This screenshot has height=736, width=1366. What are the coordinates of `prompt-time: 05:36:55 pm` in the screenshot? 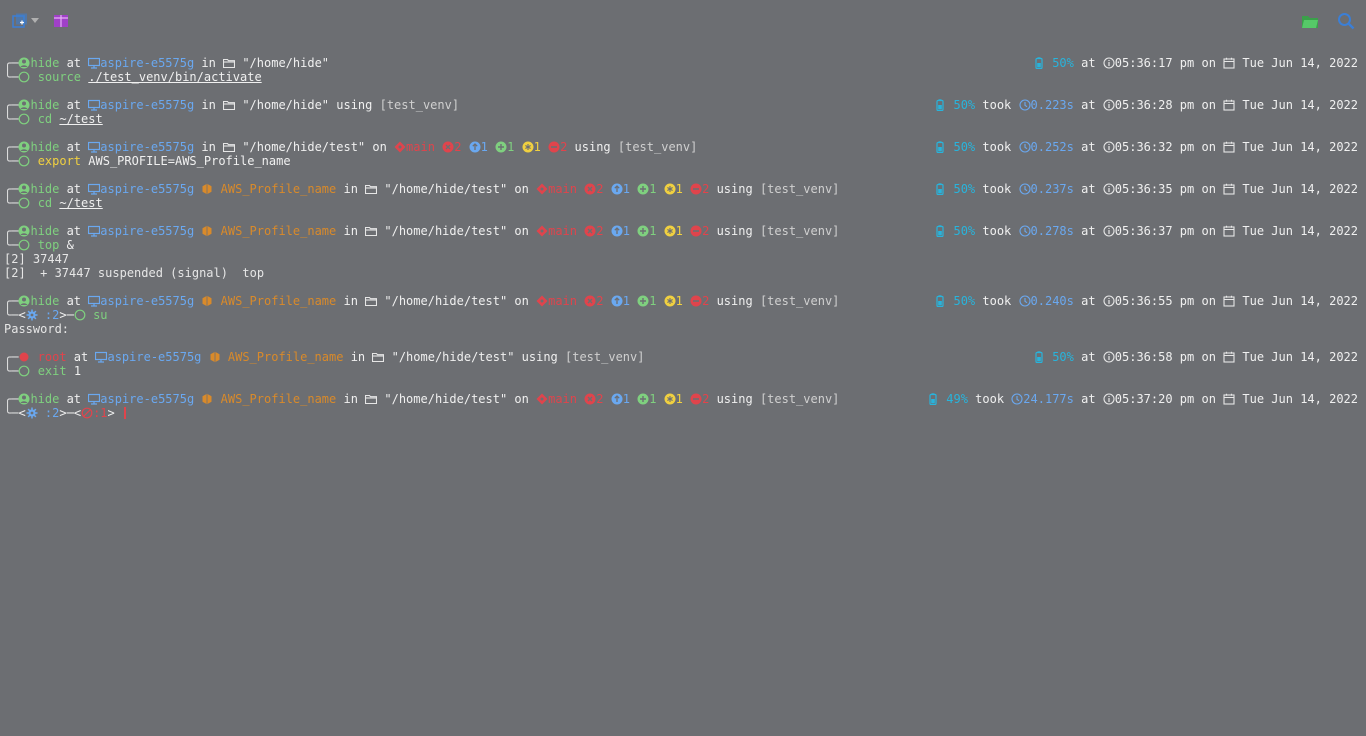 It's located at (1154, 301).